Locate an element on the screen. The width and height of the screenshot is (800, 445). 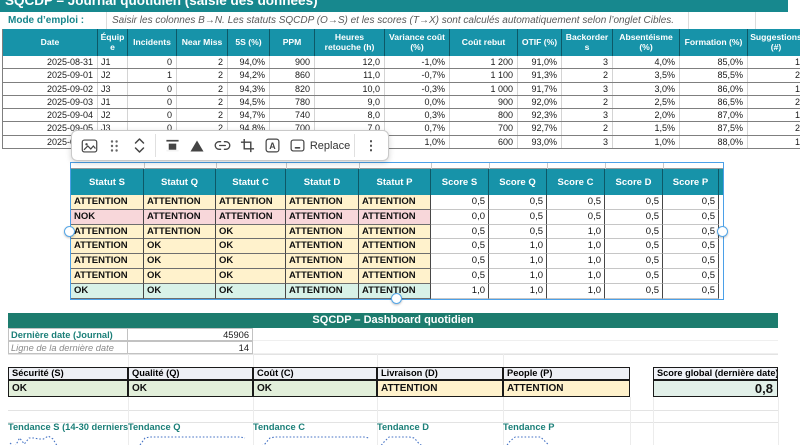
journal-column-header: Suggestions (#) is located at coordinates (774, 42).